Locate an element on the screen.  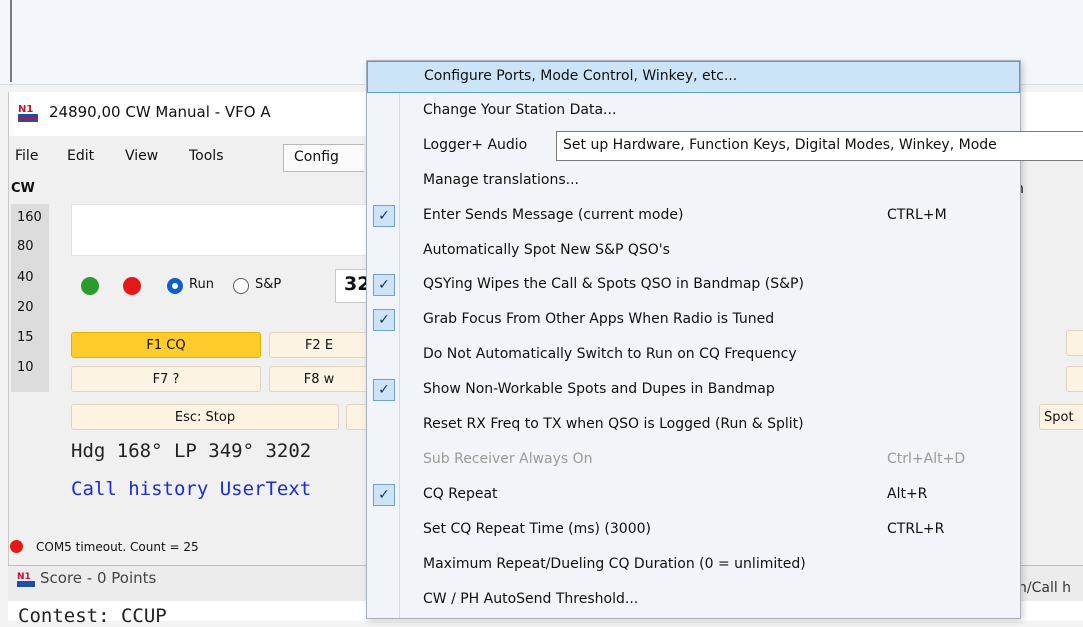
menu-item-label: Automatically Spot New S&P QSO's is located at coordinates (546, 249).